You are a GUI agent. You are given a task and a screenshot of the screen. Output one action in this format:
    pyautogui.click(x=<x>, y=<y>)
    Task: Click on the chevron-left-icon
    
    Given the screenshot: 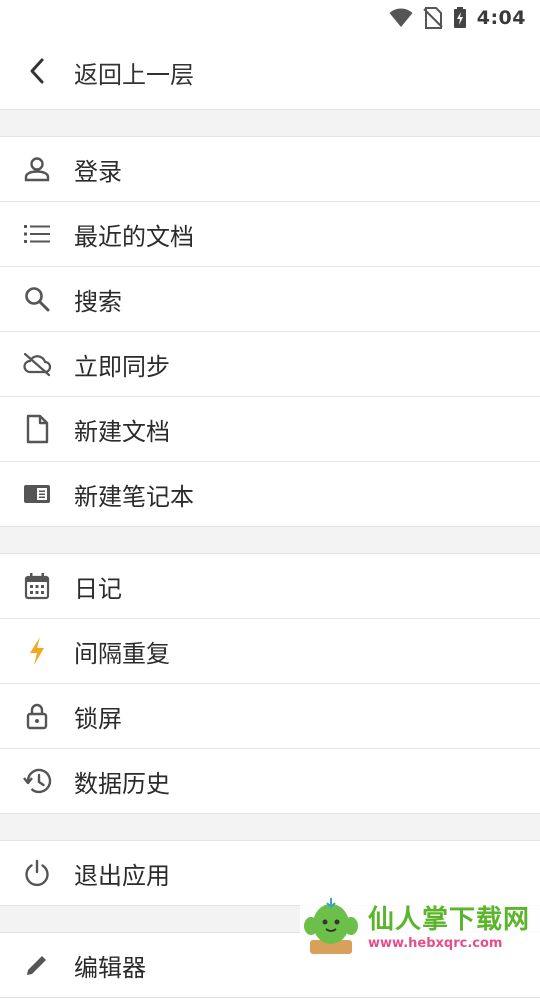 What is the action you would take?
    pyautogui.click(x=37, y=73)
    